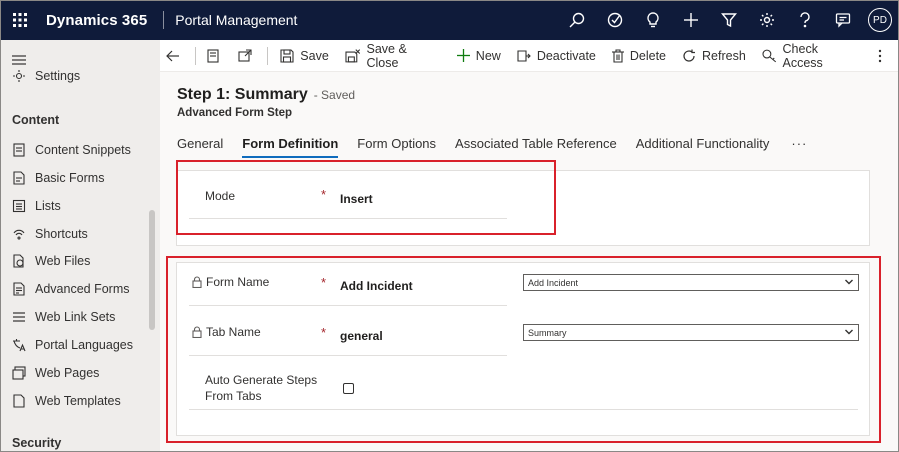  What do you see at coordinates (19, 289) in the screenshot?
I see `advanced-form-icon` at bounding box center [19, 289].